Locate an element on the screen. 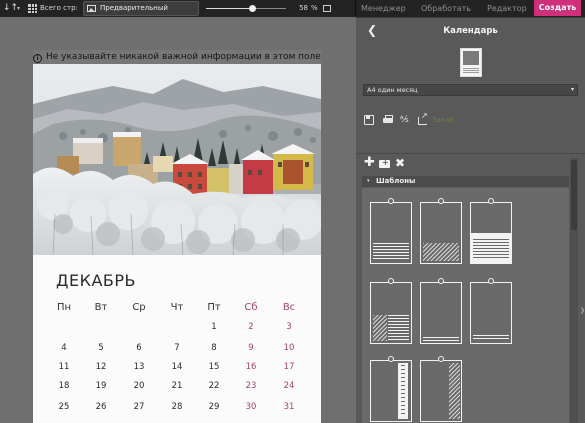 Image resolution: width=585 pixels, height=423 pixels. day-cell: 27 is located at coordinates (139, 407).